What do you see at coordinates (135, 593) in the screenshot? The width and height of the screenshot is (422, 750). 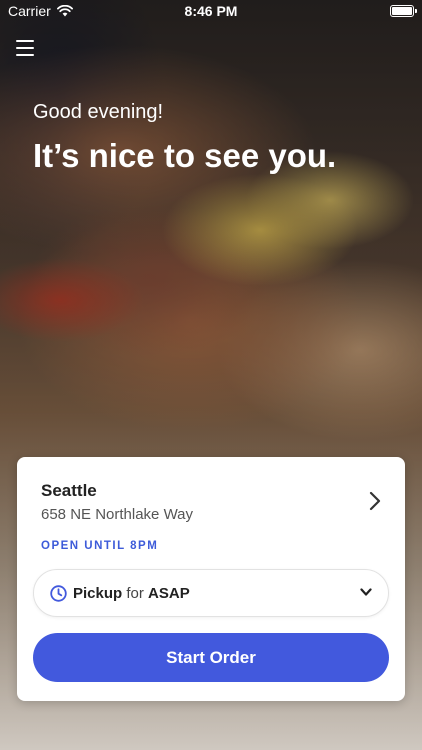 I see `pickup-connector: for` at bounding box center [135, 593].